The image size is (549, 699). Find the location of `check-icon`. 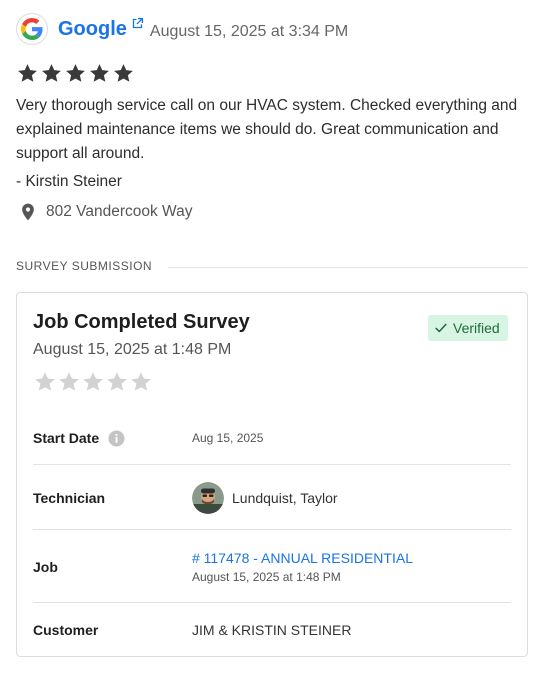

check-icon is located at coordinates (441, 328).